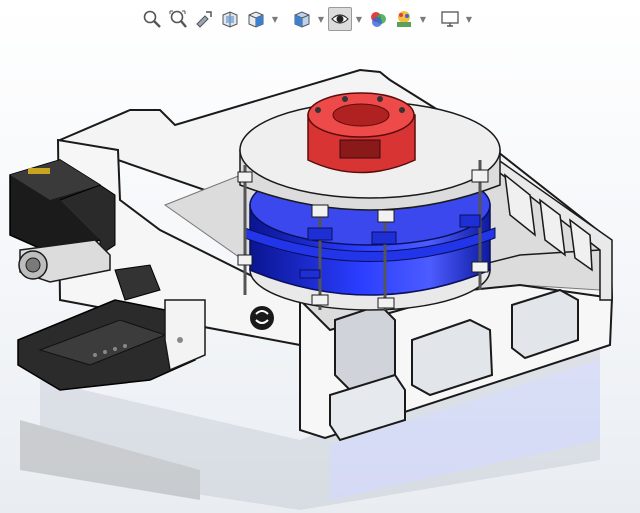 The height and width of the screenshot is (513, 640). What do you see at coordinates (262, 318) in the screenshot?
I see `logo-mark` at bounding box center [262, 318].